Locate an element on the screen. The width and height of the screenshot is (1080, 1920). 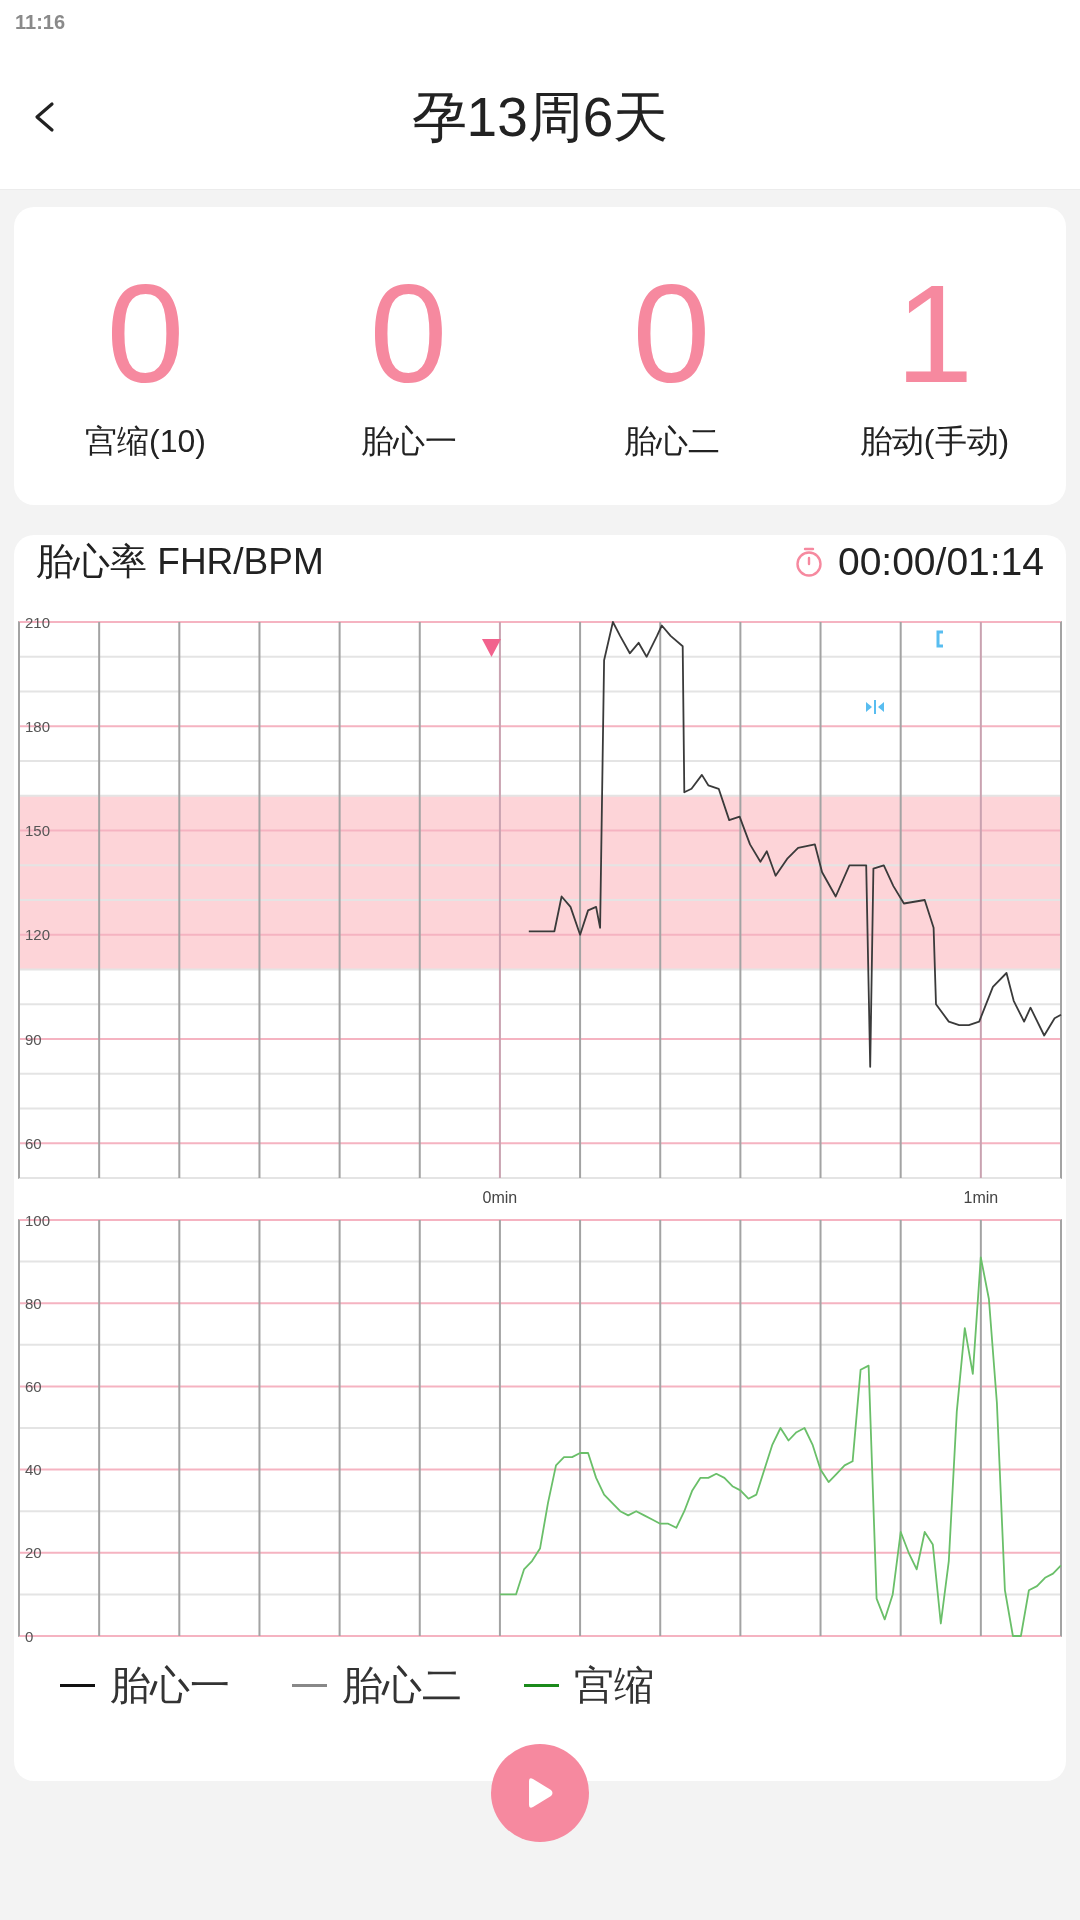
axis-tick-label: 180 is located at coordinates (38, 726).